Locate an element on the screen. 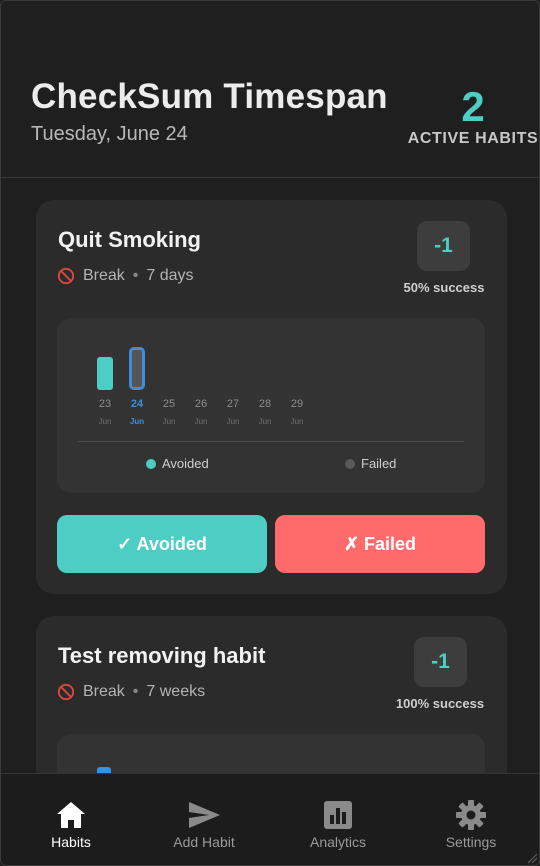  day-number: 23 is located at coordinates (105, 404).